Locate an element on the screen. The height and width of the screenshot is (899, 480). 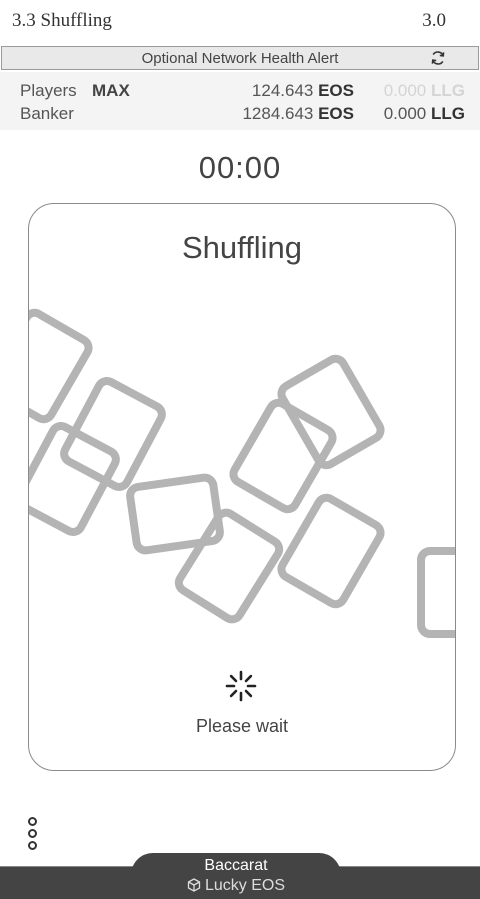
page-title: 3.3 Shuffling is located at coordinates (62, 20).